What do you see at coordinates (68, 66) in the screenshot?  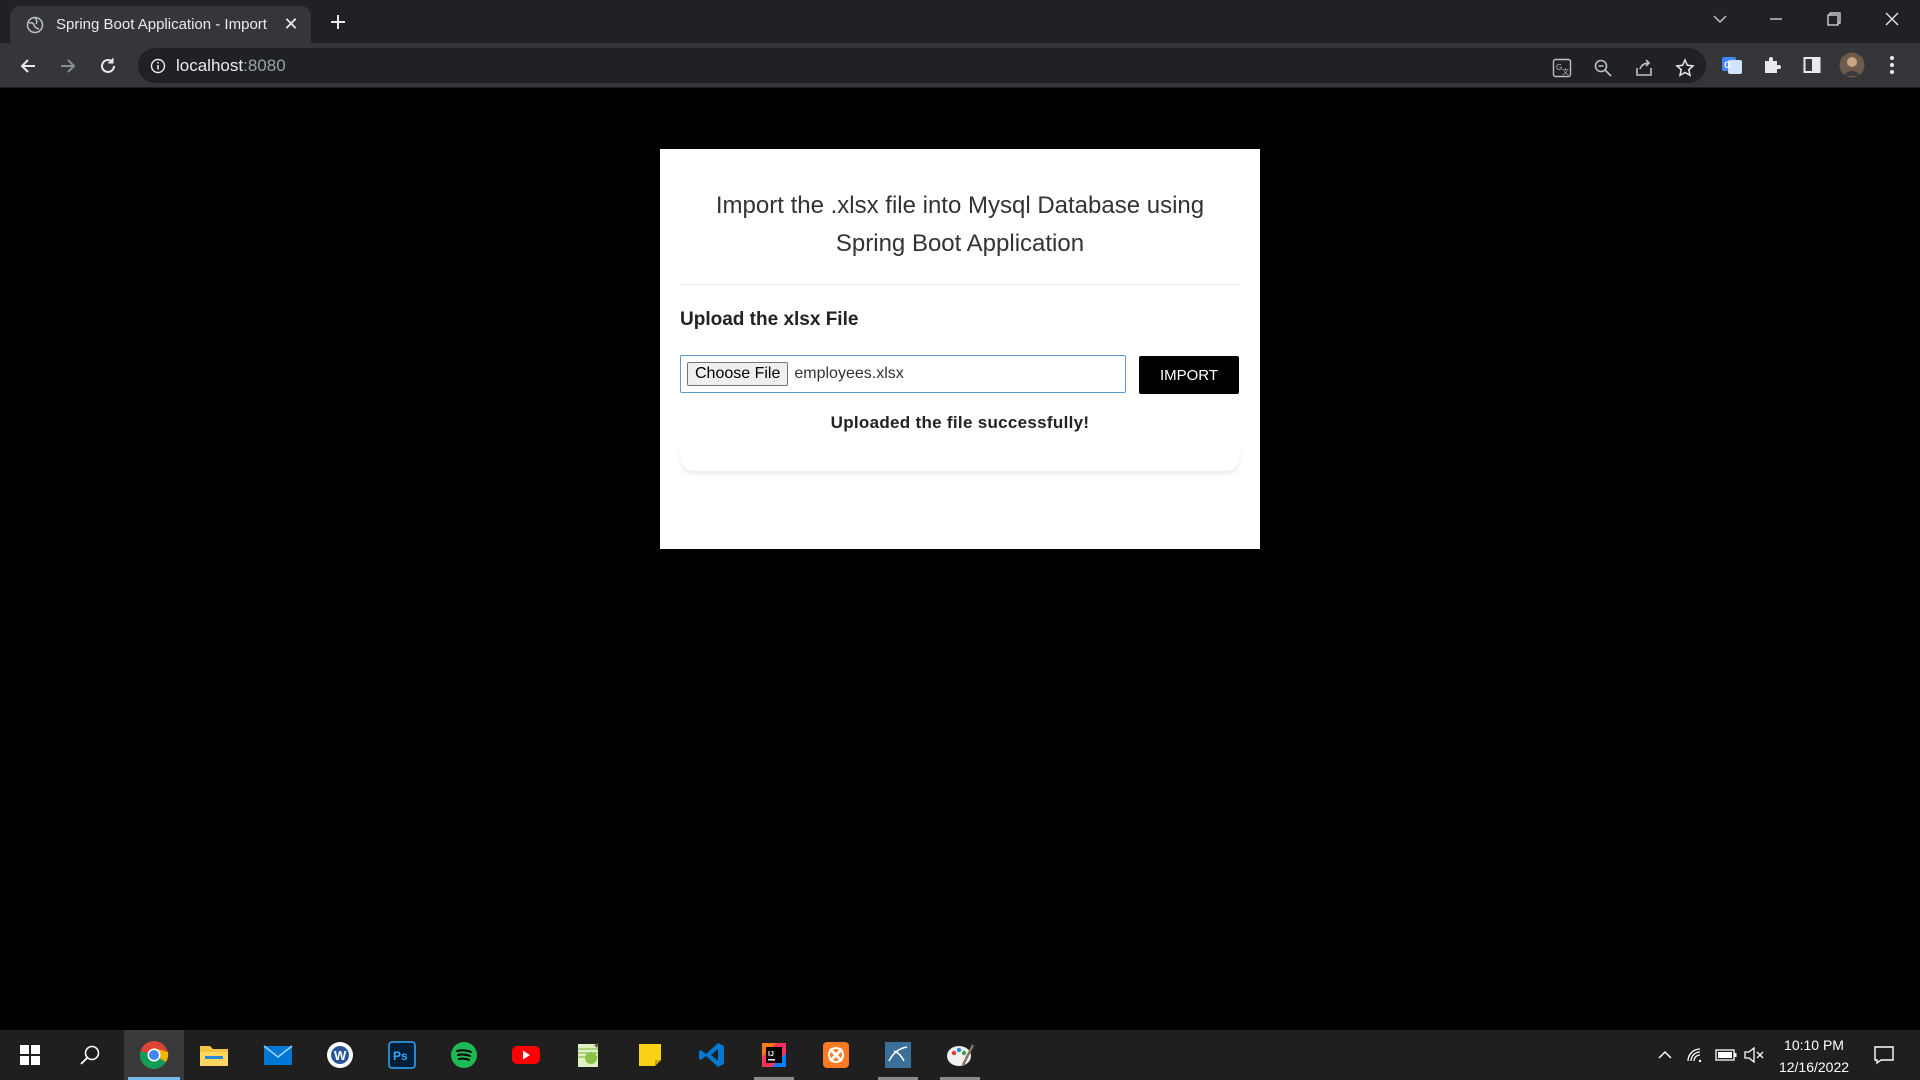 I see `forward-icon` at bounding box center [68, 66].